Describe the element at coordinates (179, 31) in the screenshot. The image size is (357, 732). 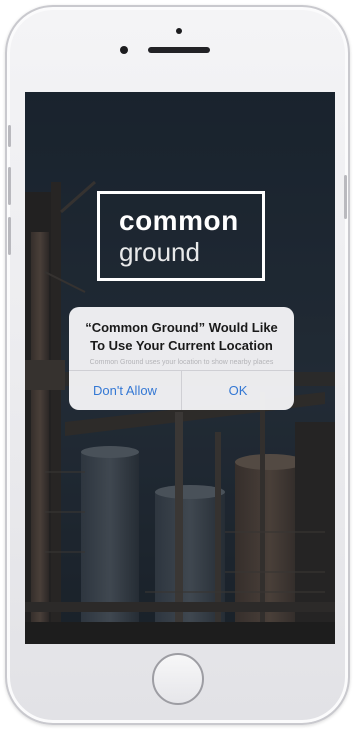
I see `front-camera` at that location.